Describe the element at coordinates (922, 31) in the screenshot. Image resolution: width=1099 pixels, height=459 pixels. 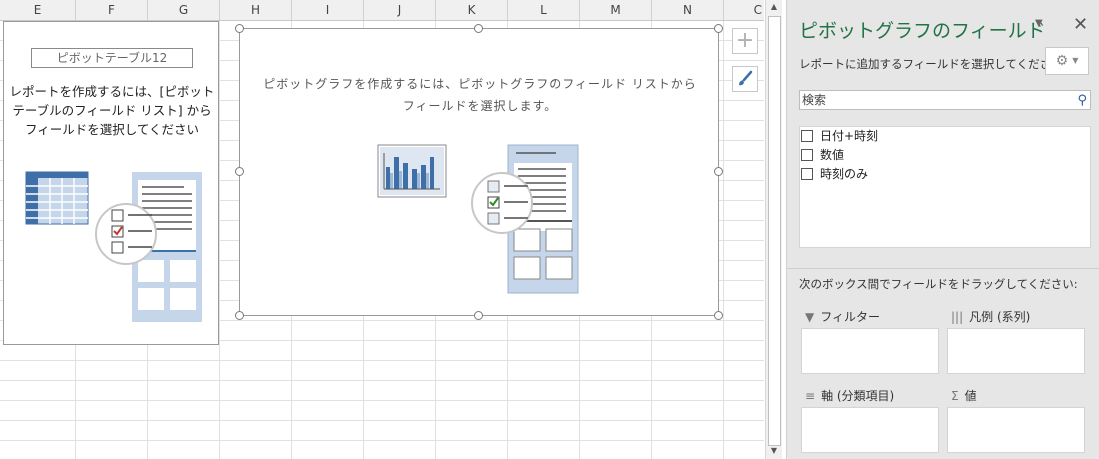
I see `pane-title: ピボットグラフのフィールド` at that location.